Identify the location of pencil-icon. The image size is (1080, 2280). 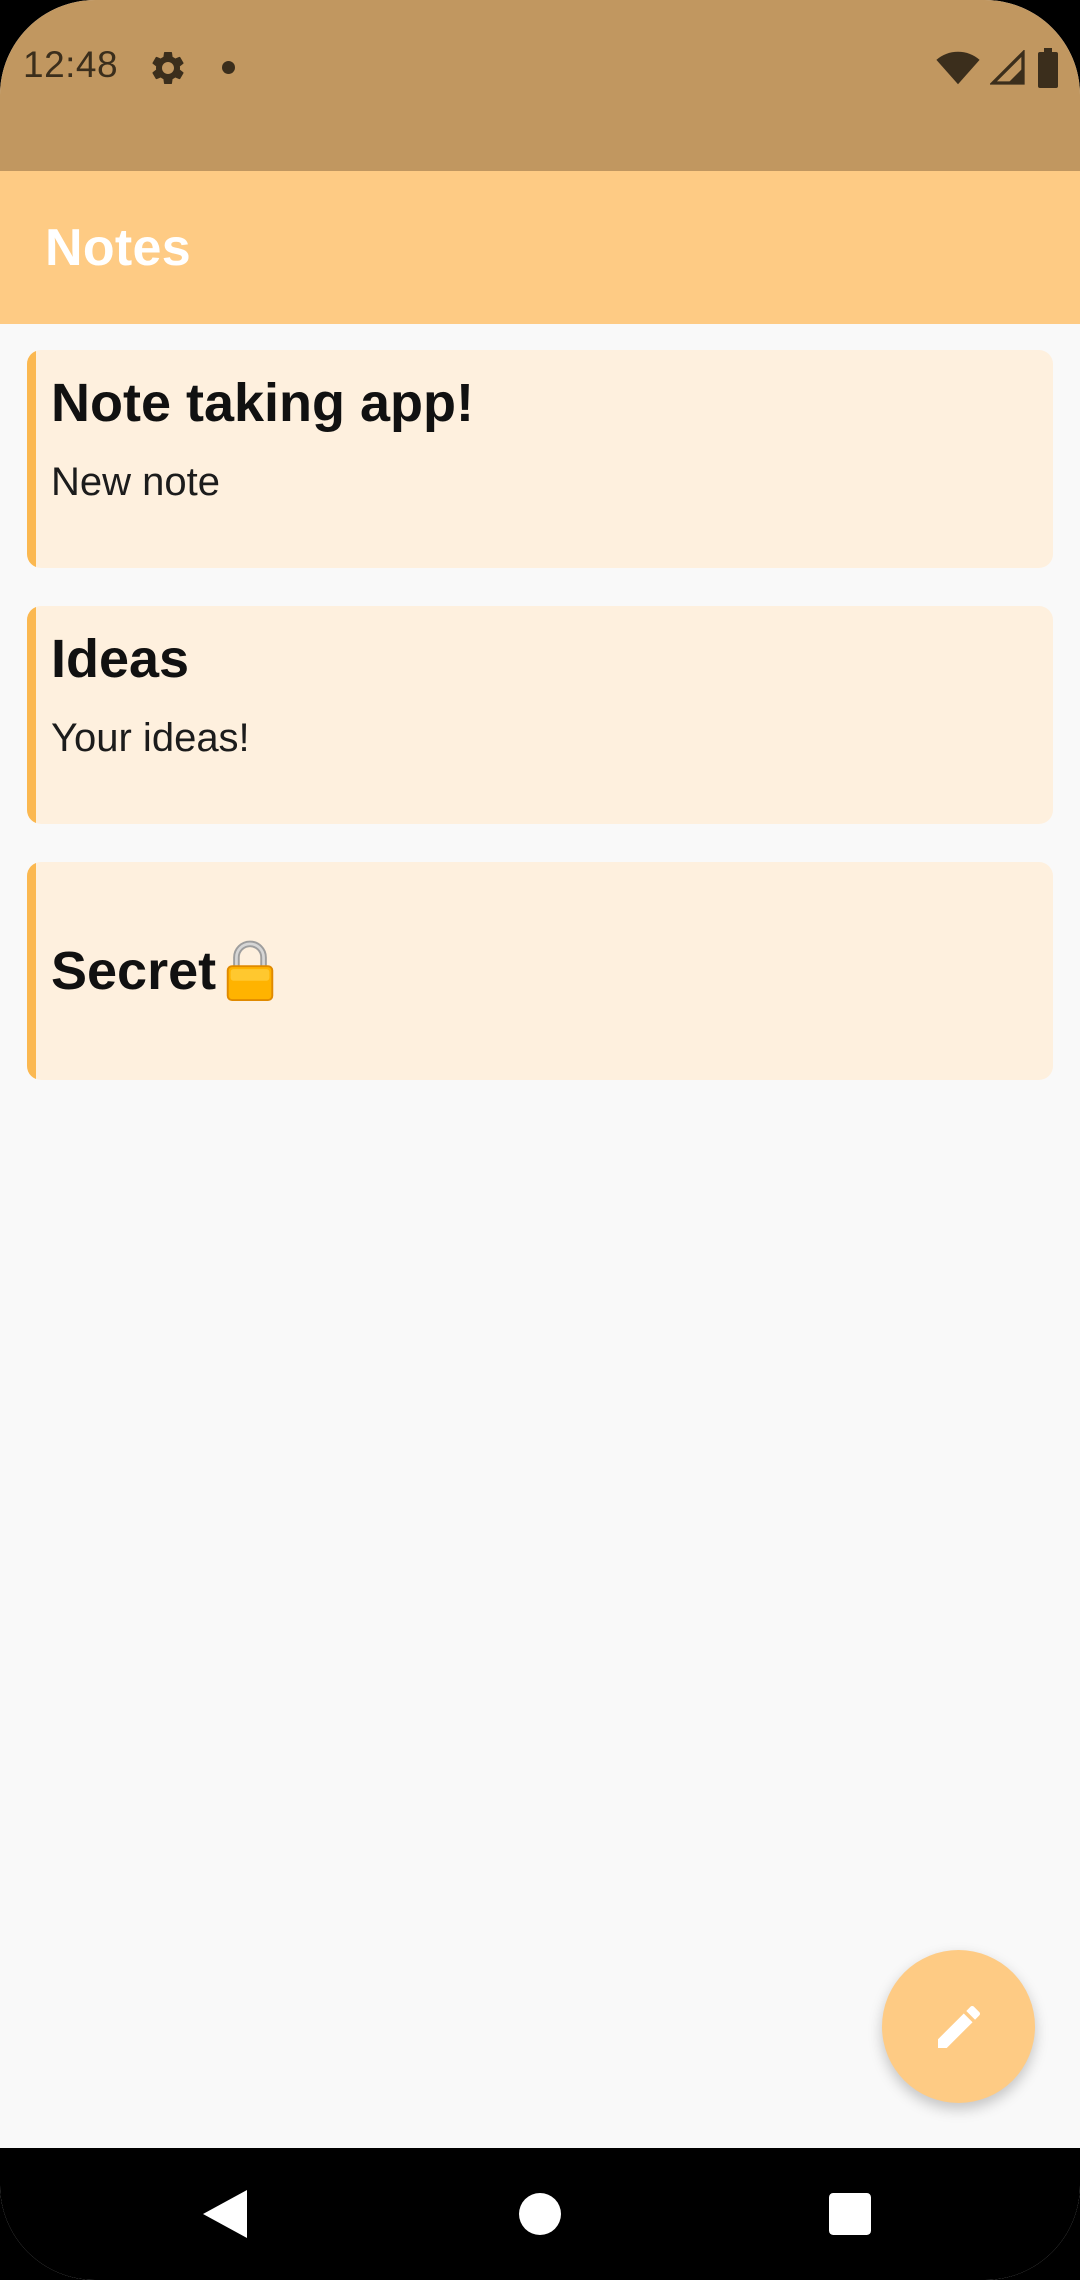
(958, 2026).